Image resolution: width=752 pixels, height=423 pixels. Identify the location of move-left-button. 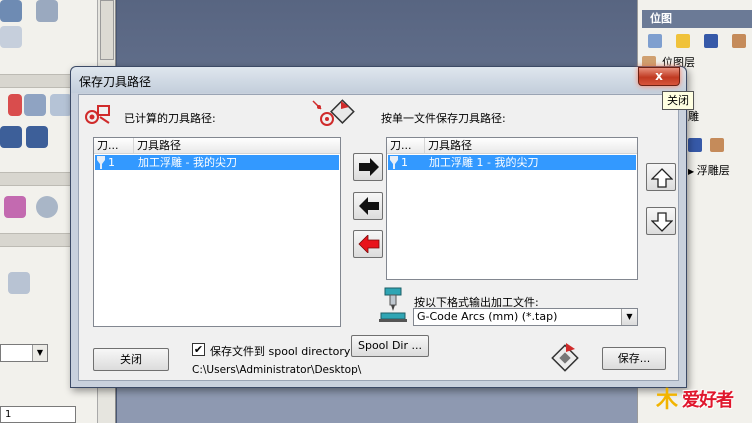
(368, 206).